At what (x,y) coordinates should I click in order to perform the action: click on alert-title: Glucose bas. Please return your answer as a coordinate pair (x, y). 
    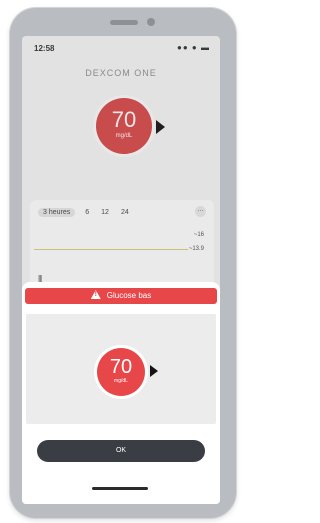
    Looking at the image, I should click on (129, 295).